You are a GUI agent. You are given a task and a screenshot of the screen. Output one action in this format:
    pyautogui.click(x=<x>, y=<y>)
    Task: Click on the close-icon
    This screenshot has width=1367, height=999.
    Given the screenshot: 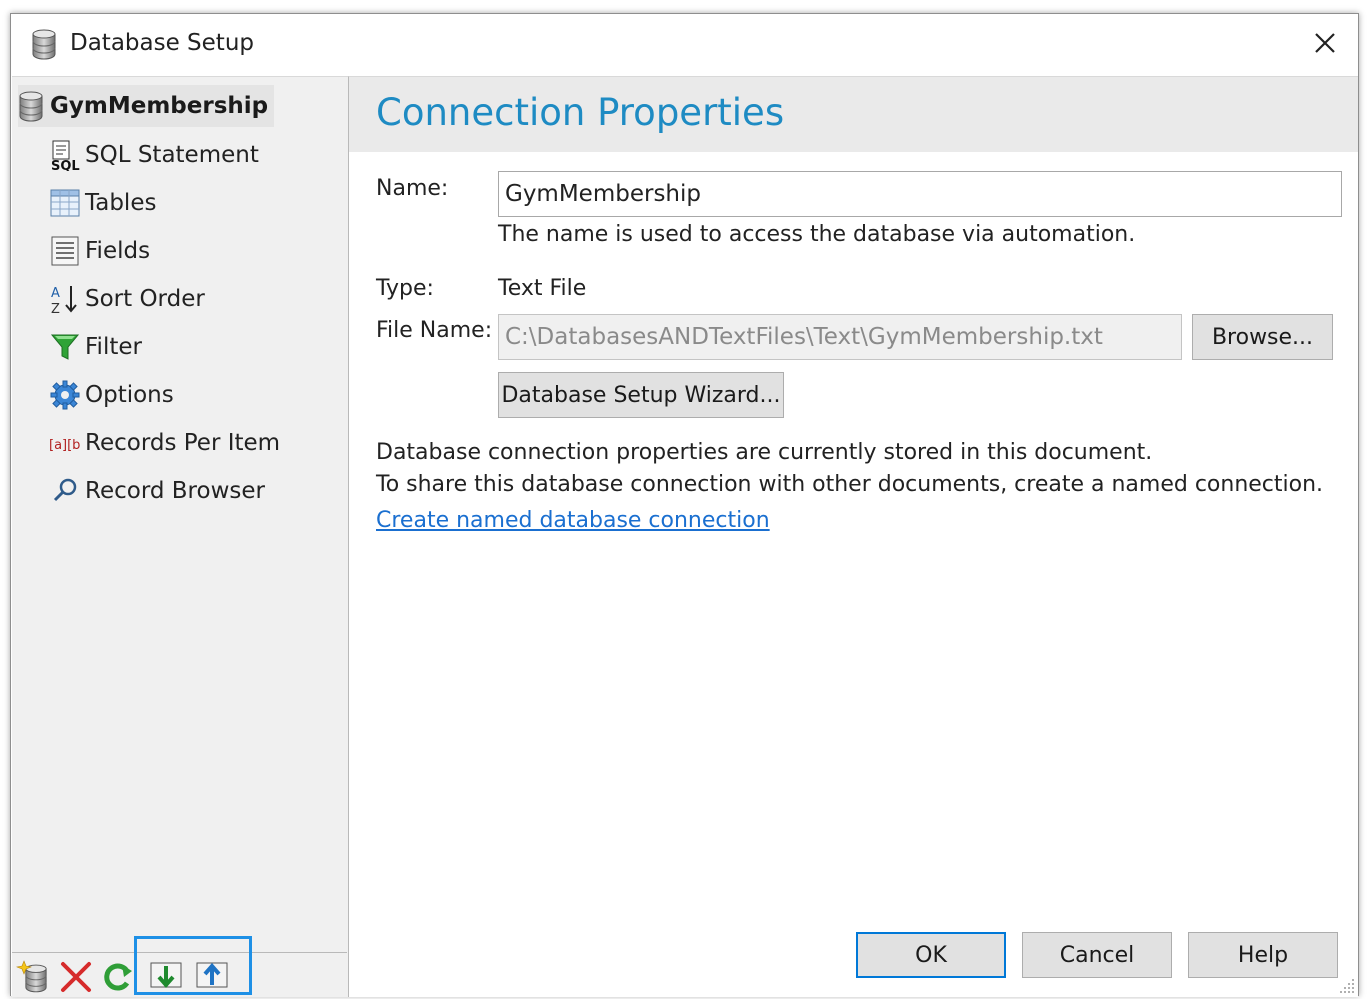 What is the action you would take?
    pyautogui.click(x=1325, y=43)
    